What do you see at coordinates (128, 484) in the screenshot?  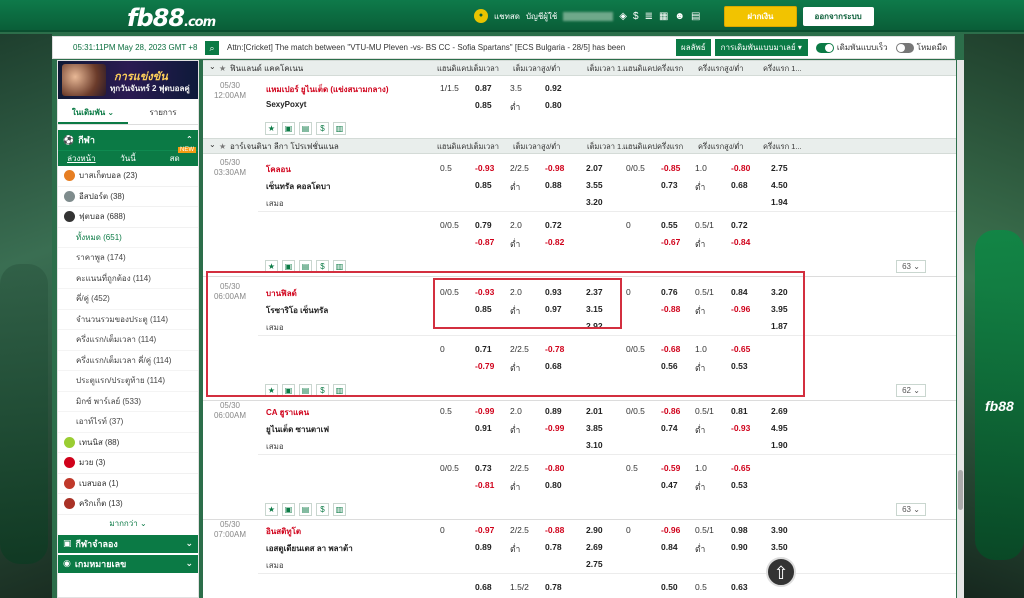 I see `sidebar-sport-item: เบสบอล (1)` at bounding box center [128, 484].